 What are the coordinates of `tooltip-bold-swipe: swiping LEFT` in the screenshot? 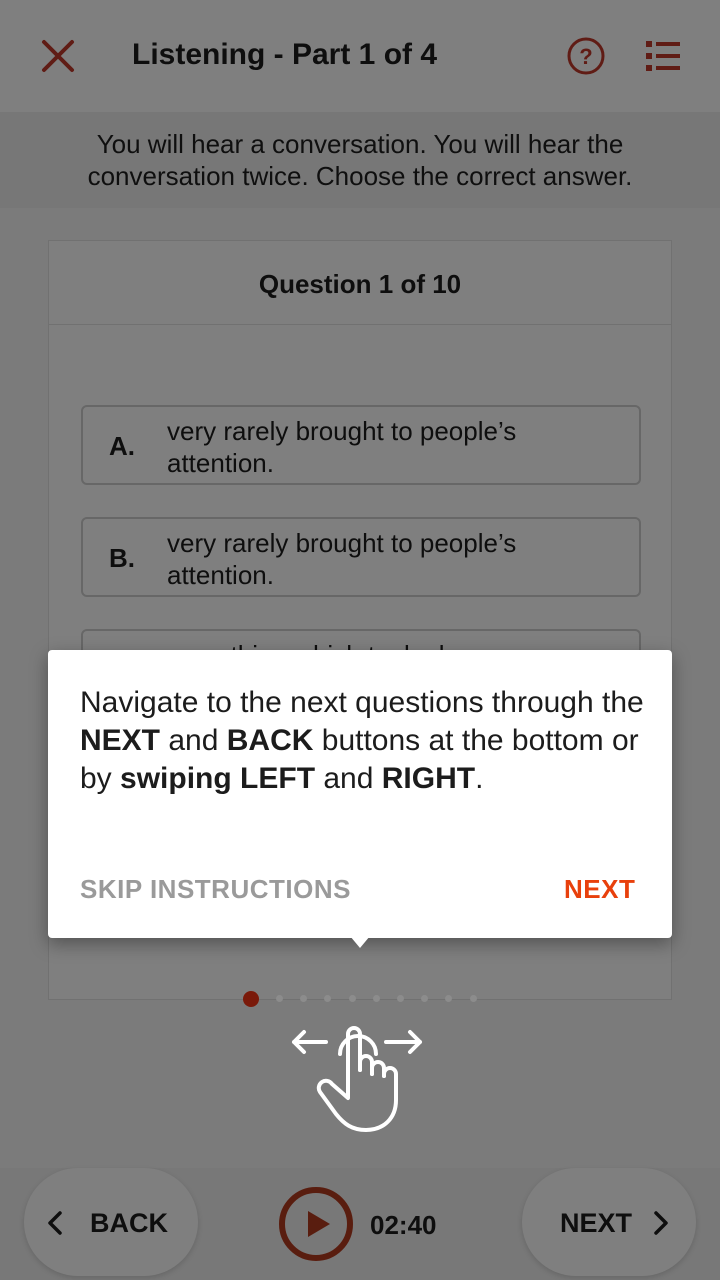 It's located at (218, 778).